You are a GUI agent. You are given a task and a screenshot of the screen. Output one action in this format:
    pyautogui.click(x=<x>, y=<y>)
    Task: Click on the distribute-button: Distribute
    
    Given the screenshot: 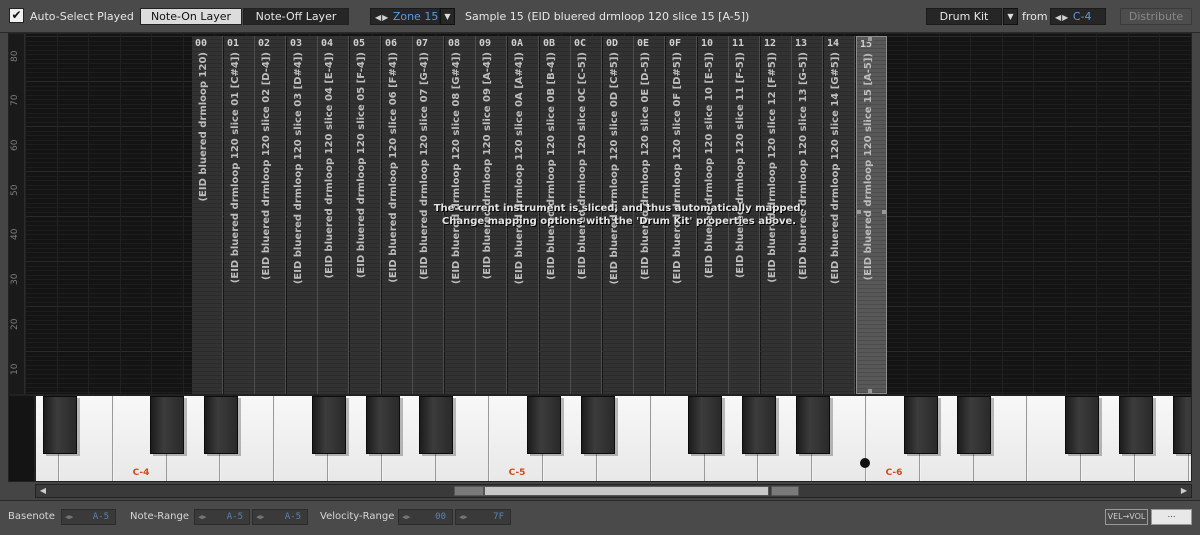 What is the action you would take?
    pyautogui.click(x=1156, y=16)
    